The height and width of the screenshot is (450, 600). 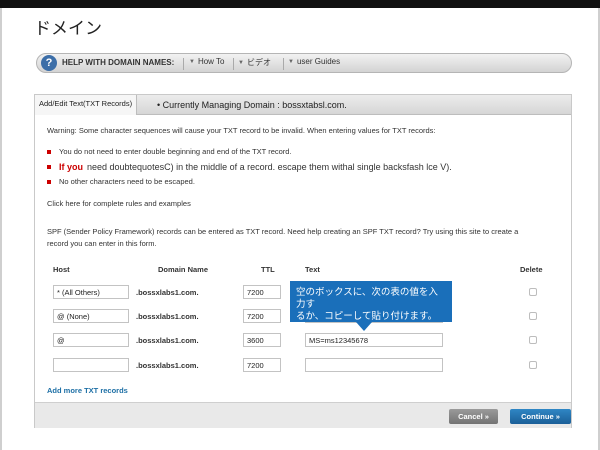 I want to click on callout-line-2: るか、コピーして貼り付けます。, so click(x=367, y=316).